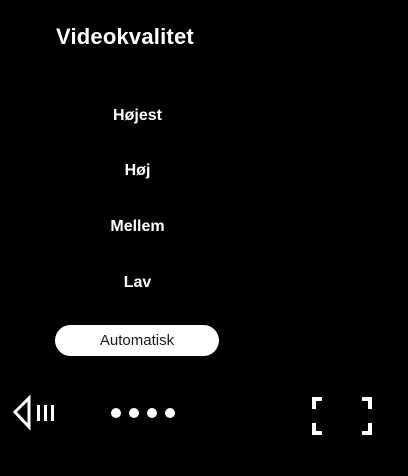  I want to click on quality-option-automatic-selected: Automatisk, so click(137, 340).